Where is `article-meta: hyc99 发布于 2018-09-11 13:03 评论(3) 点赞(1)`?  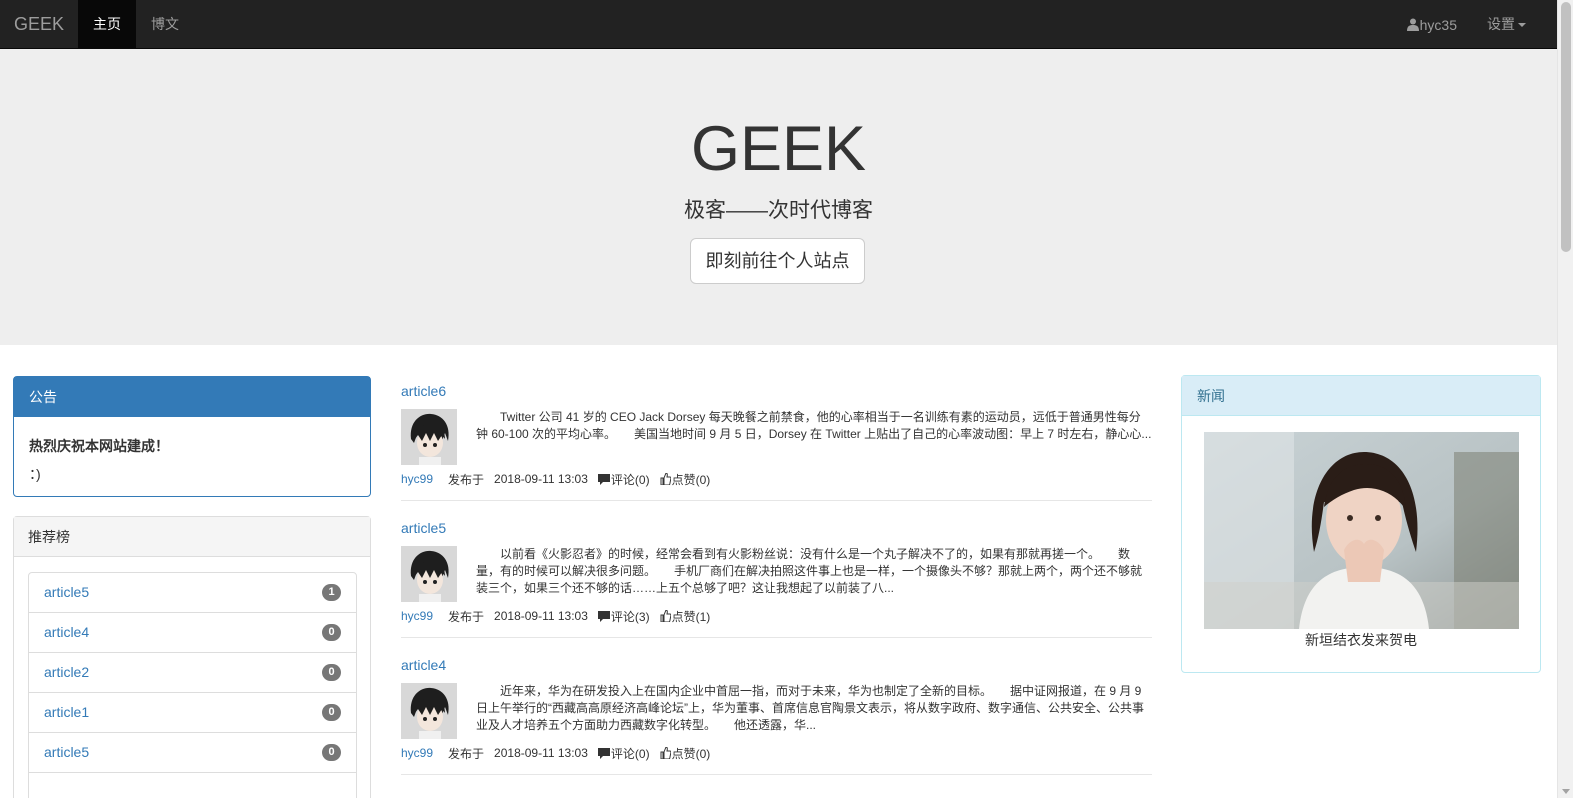 article-meta: hyc99 发布于 2018-09-11 13:03 评论(3) 点赞(1) is located at coordinates (776, 616).